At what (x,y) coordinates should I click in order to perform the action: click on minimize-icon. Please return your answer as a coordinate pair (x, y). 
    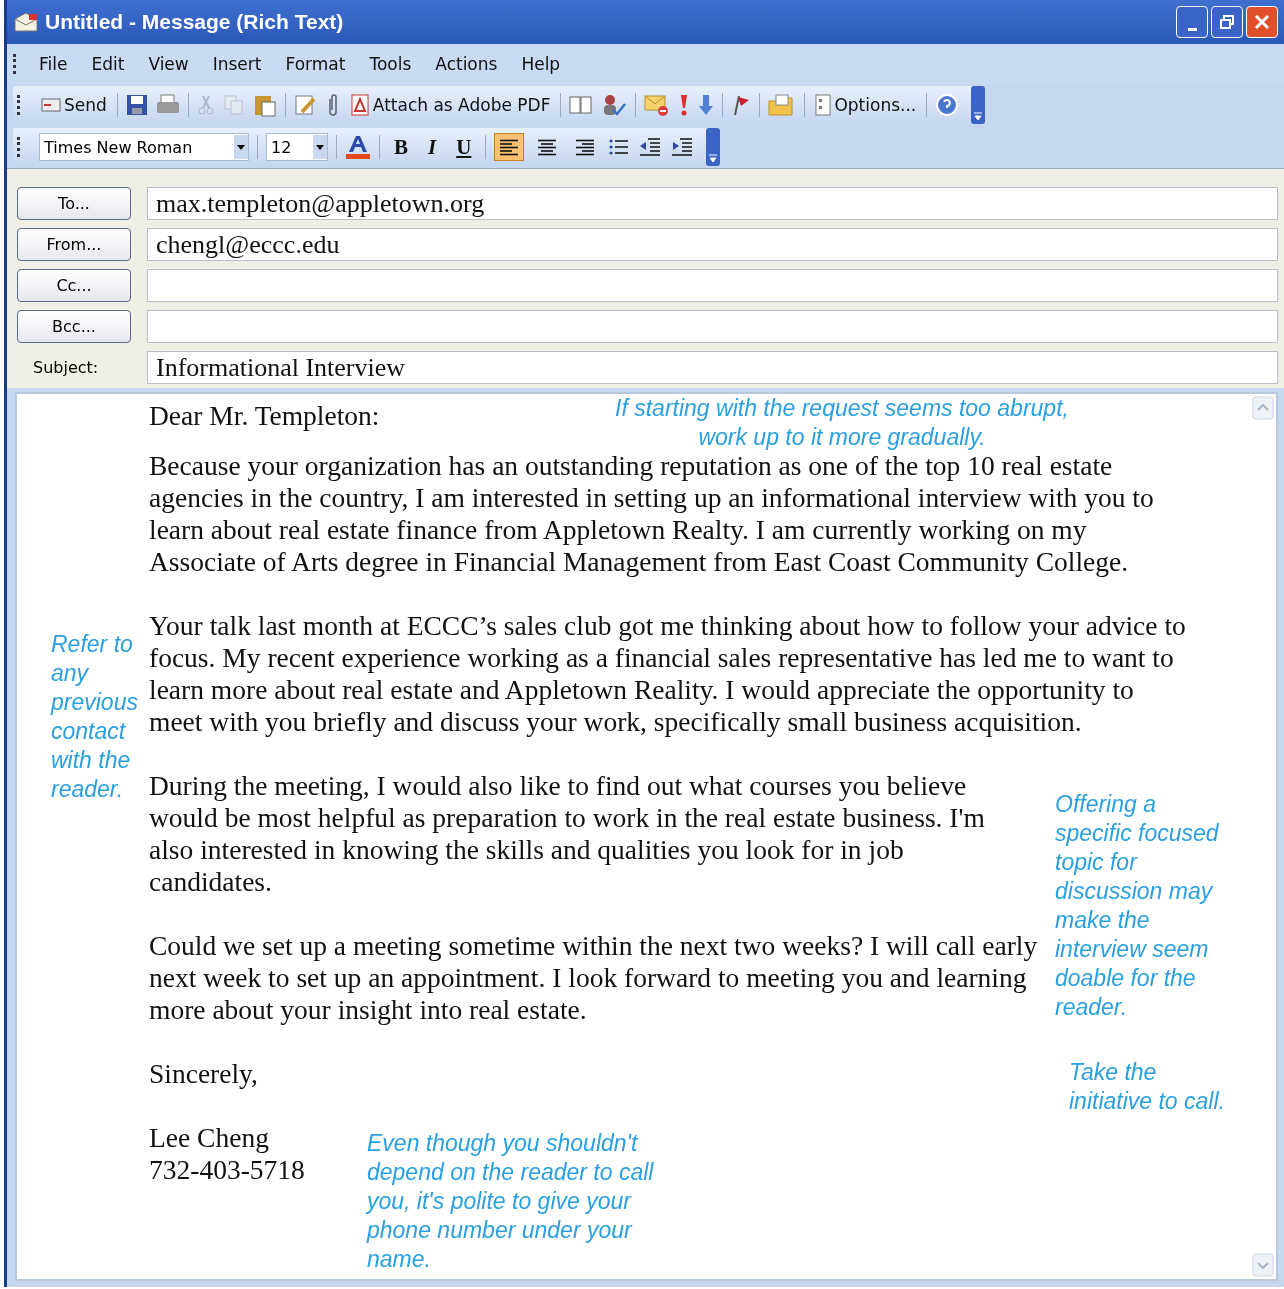
    Looking at the image, I should click on (1192, 29).